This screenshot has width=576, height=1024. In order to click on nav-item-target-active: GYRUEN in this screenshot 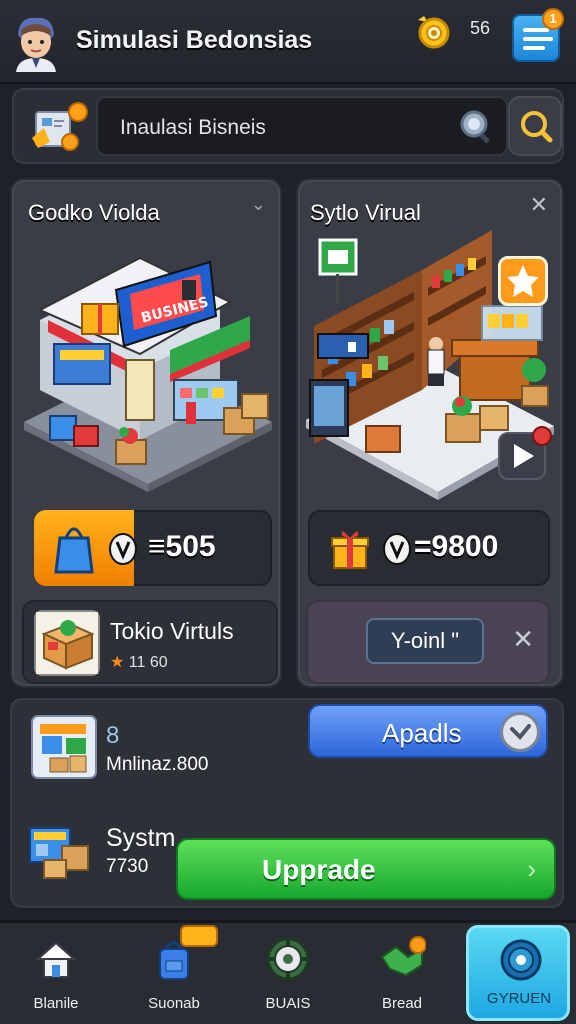, I will do `click(518, 973)`.